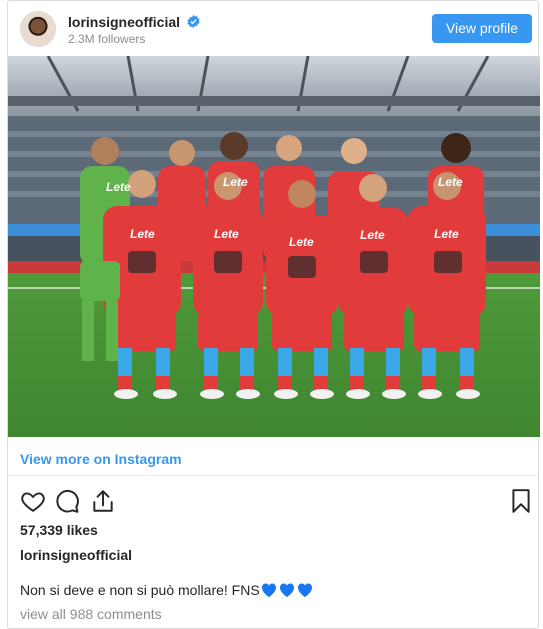  Describe the element at coordinates (482, 28) in the screenshot. I see `view-profile-button: View profile` at that location.